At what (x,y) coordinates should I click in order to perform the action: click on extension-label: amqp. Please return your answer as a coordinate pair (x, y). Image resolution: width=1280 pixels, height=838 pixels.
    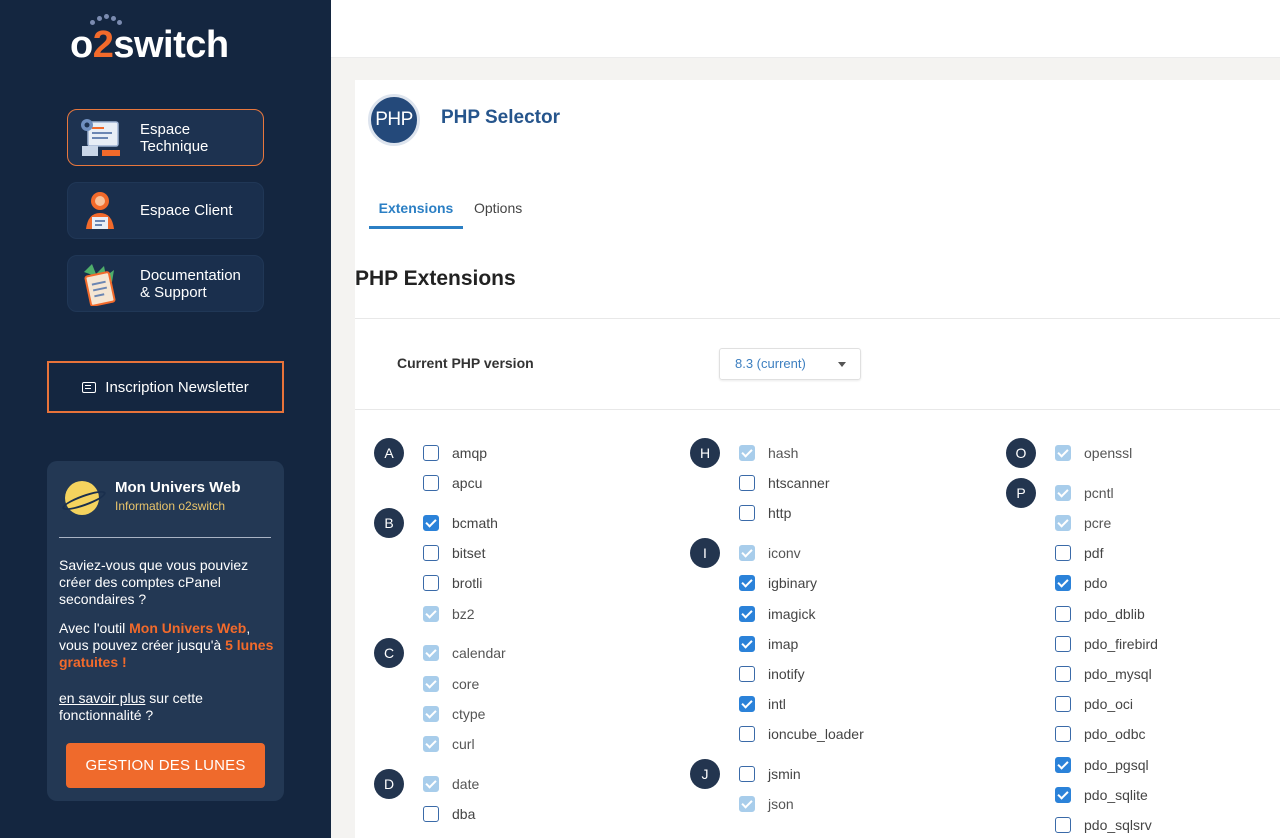
    Looking at the image, I should click on (470, 453).